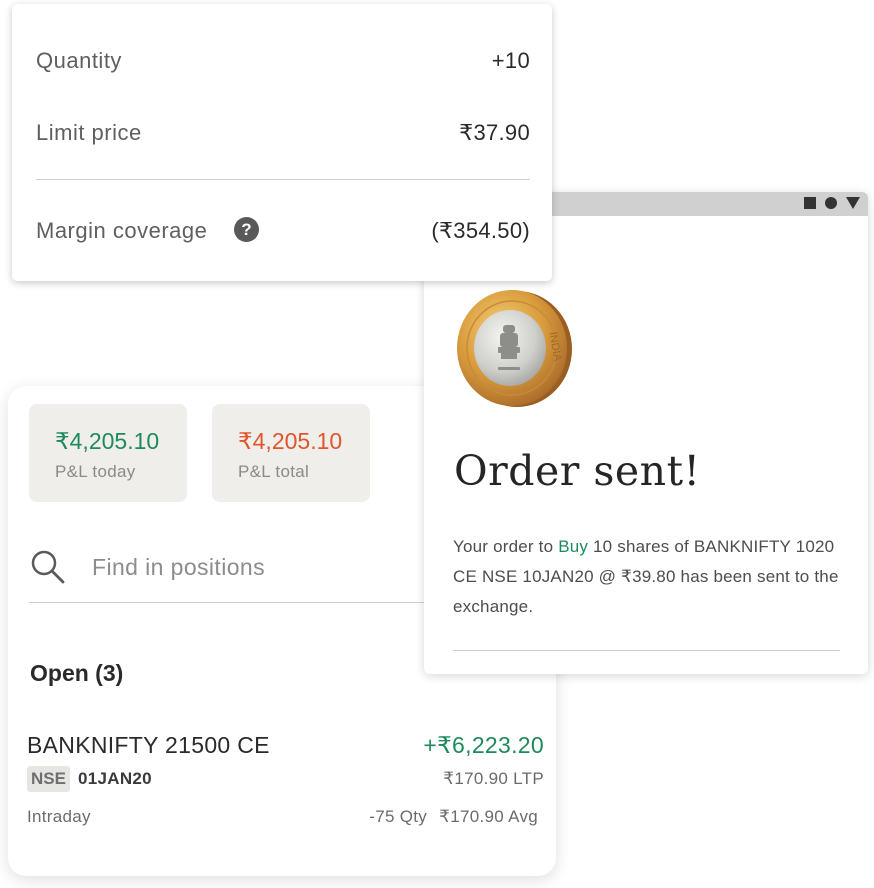 This screenshot has height=888, width=874. I want to click on position-ltp: ₹170.90 LTP, so click(493, 778).